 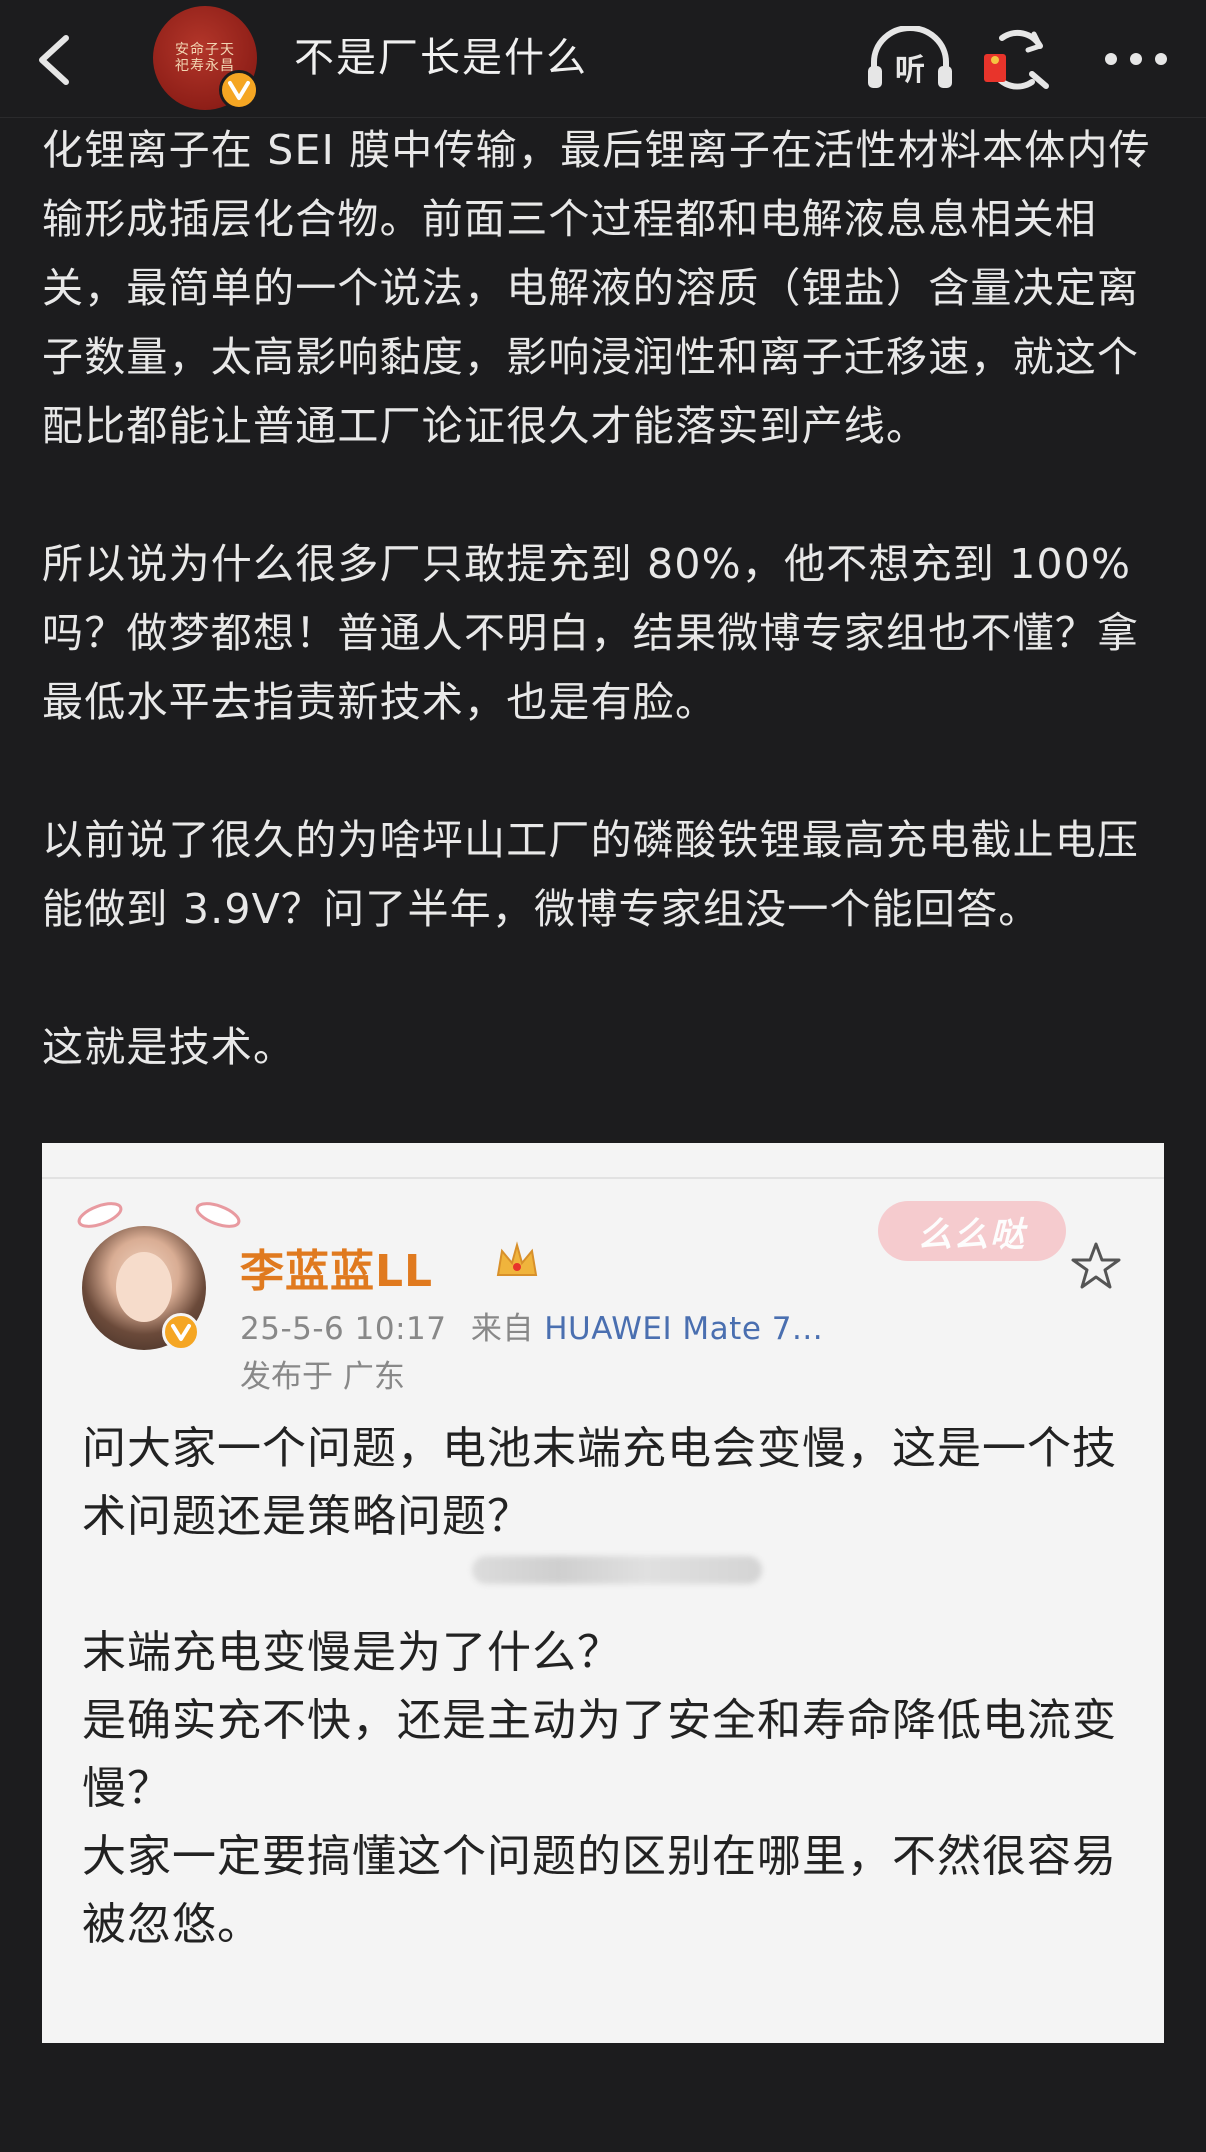 What do you see at coordinates (910, 70) in the screenshot?
I see `svg-text: 听` at bounding box center [910, 70].